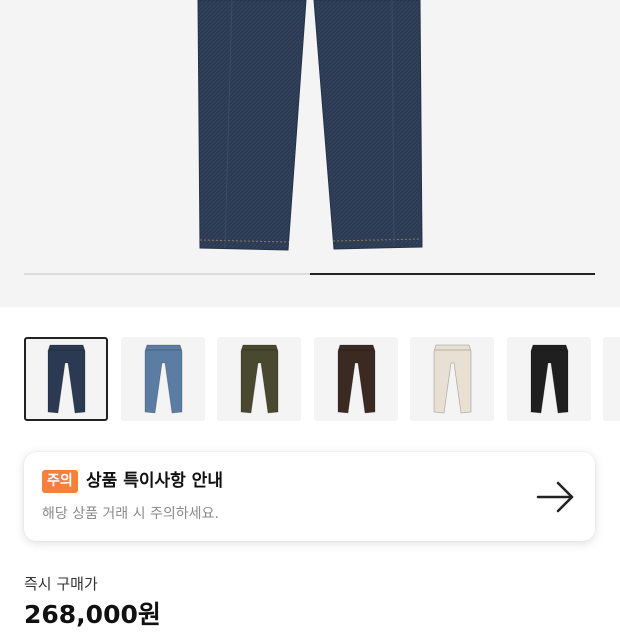 The image size is (620, 632). I want to click on notice-description: 해당 상품 거래 시 주의하세요., so click(130, 514).